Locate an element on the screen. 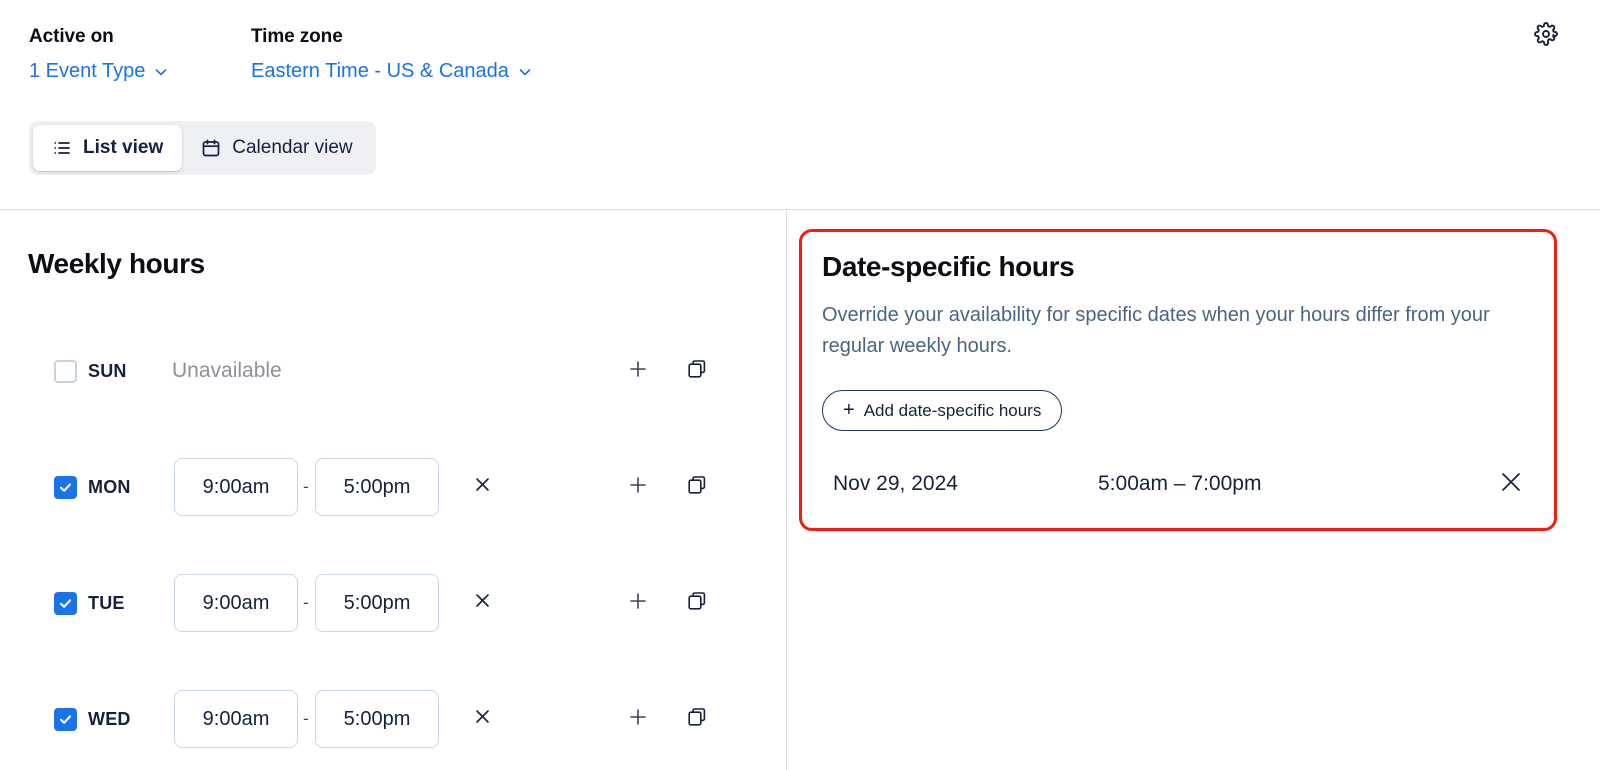 The width and height of the screenshot is (1600, 770). table-row: TUE 9:00am - 5:00pm is located at coordinates (393, 603).